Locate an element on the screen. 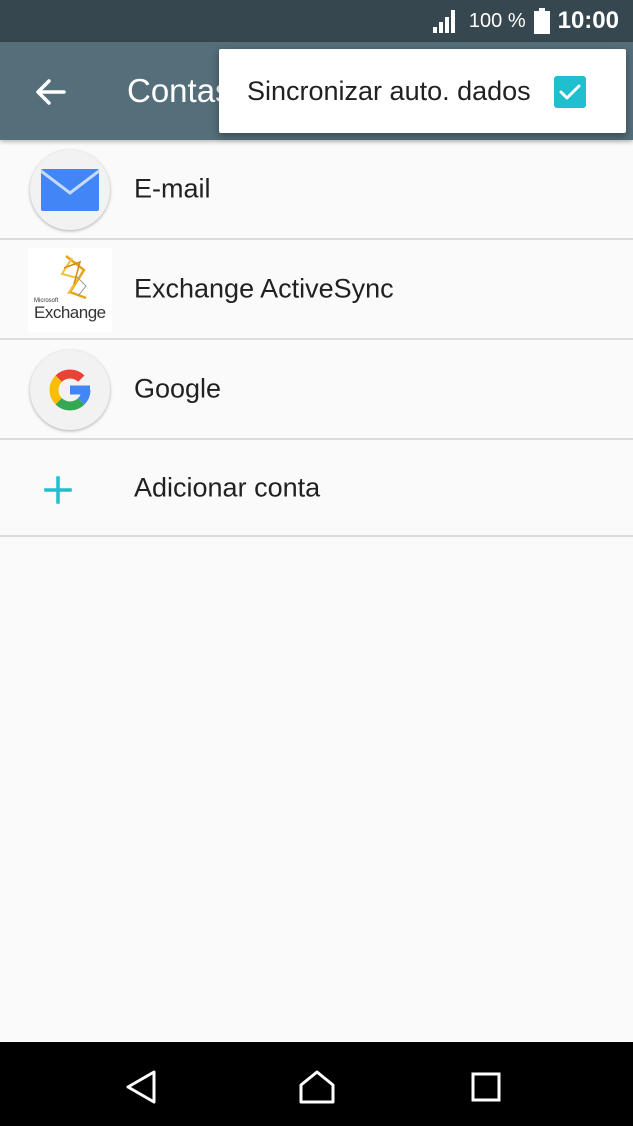  checkmark-icon is located at coordinates (570, 92).